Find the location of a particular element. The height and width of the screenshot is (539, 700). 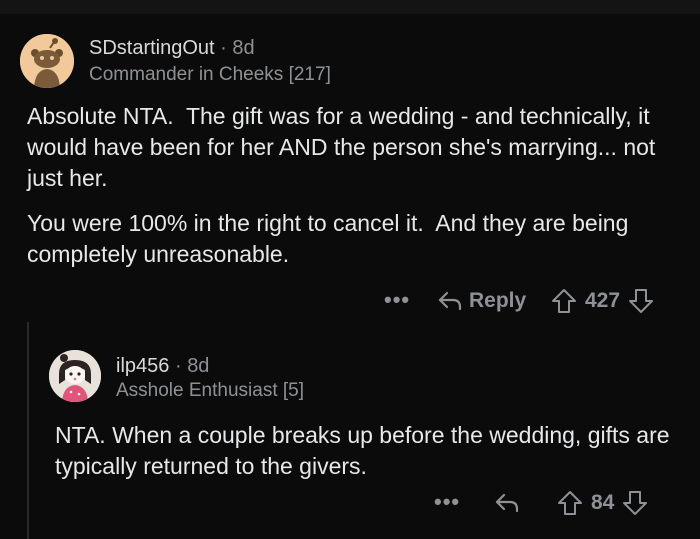

reply-button: Reply is located at coordinates (481, 301).